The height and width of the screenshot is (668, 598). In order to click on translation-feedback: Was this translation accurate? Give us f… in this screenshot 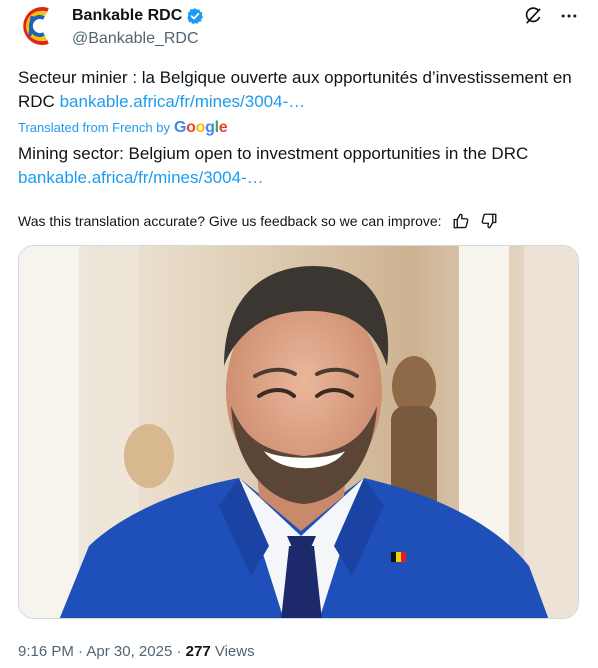, I will do `click(258, 221)`.